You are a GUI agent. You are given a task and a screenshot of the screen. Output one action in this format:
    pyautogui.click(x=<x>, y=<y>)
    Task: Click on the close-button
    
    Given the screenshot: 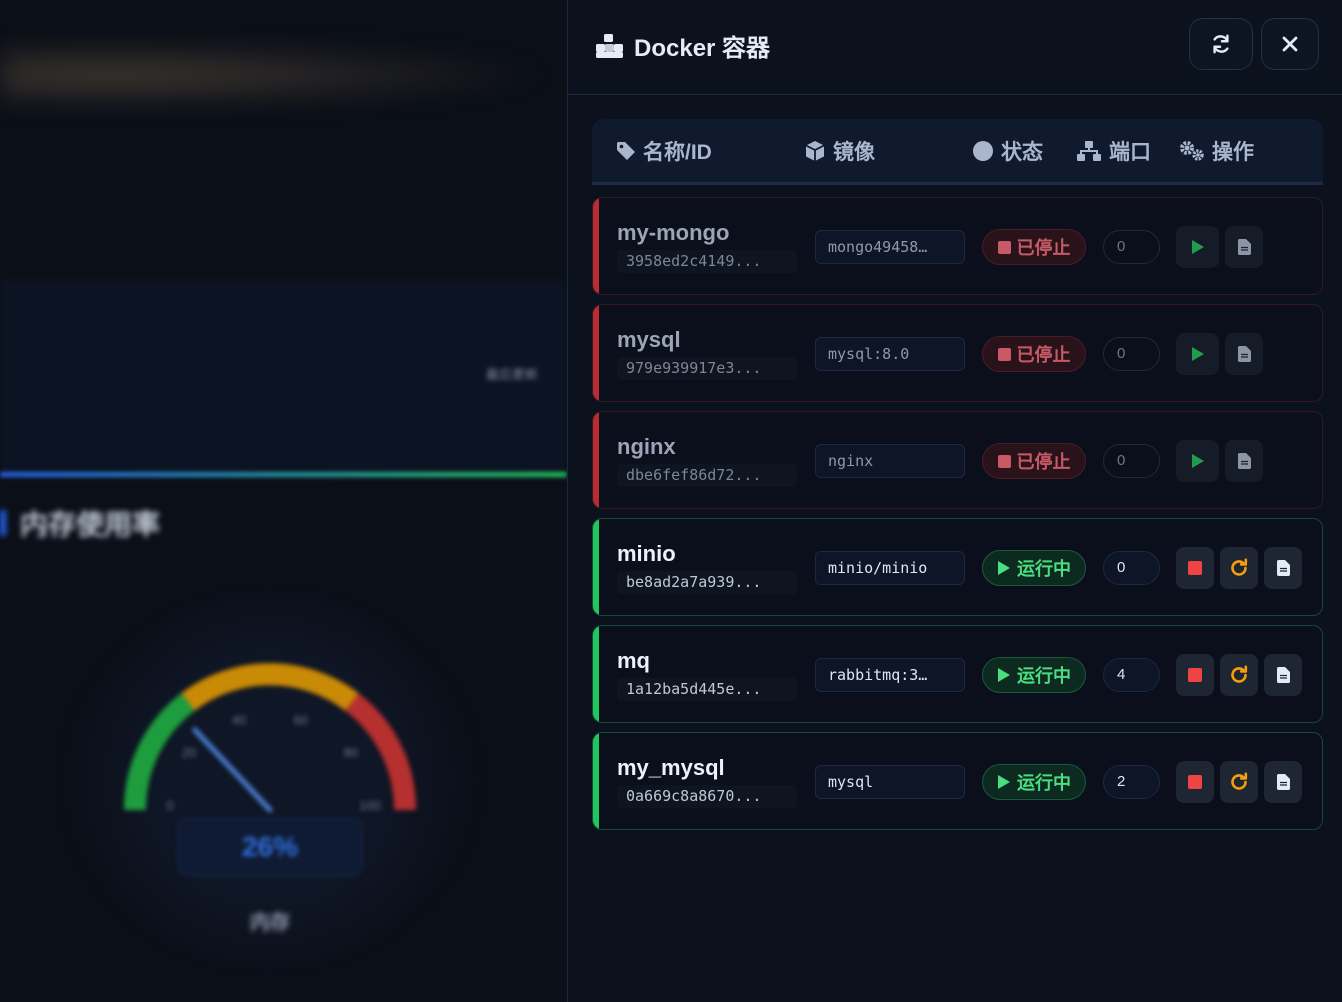 What is the action you would take?
    pyautogui.click(x=1290, y=44)
    